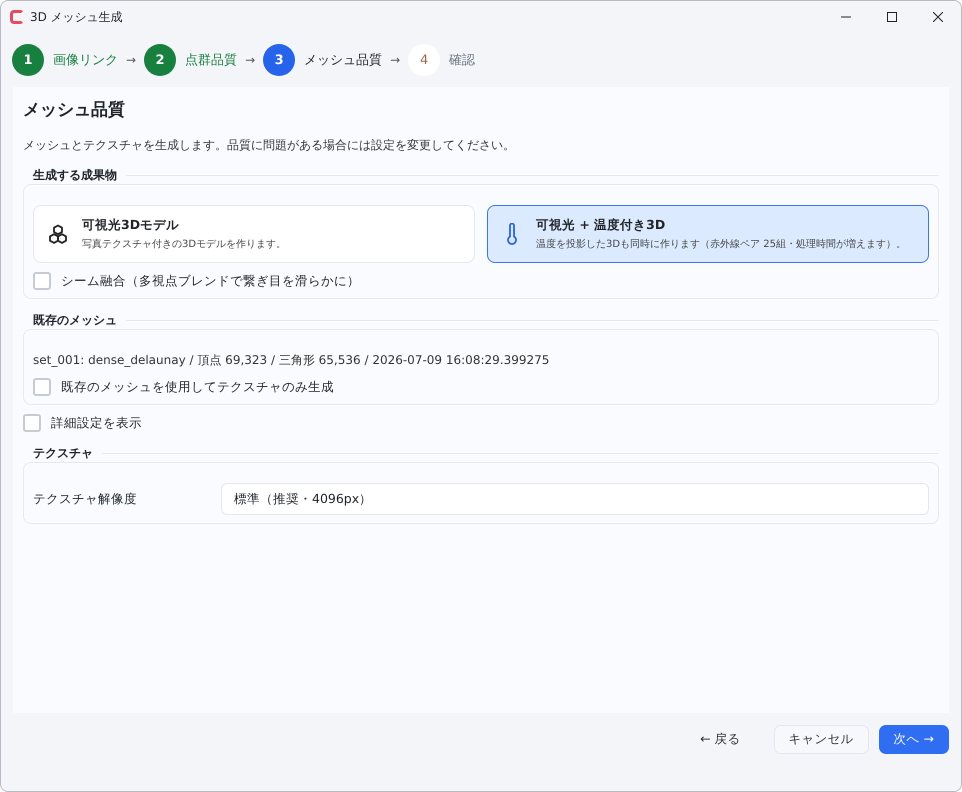 The width and height of the screenshot is (962, 792). Describe the element at coordinates (74, 320) in the screenshot. I see `group-legend: 既存のメッシュ` at that location.